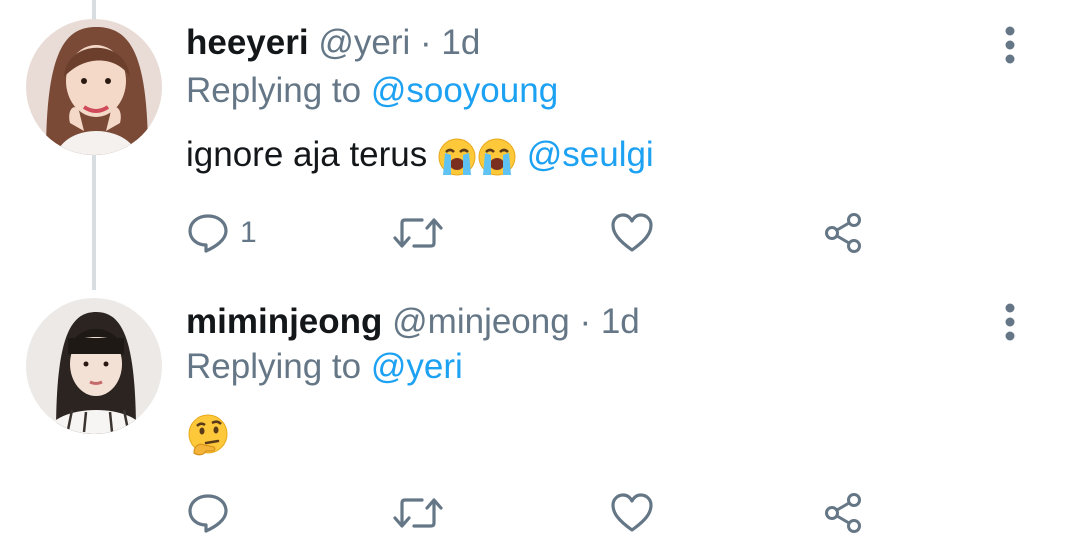 This screenshot has height=538, width=1080. What do you see at coordinates (364, 42) in the screenshot?
I see `user-handle: @yeri` at bounding box center [364, 42].